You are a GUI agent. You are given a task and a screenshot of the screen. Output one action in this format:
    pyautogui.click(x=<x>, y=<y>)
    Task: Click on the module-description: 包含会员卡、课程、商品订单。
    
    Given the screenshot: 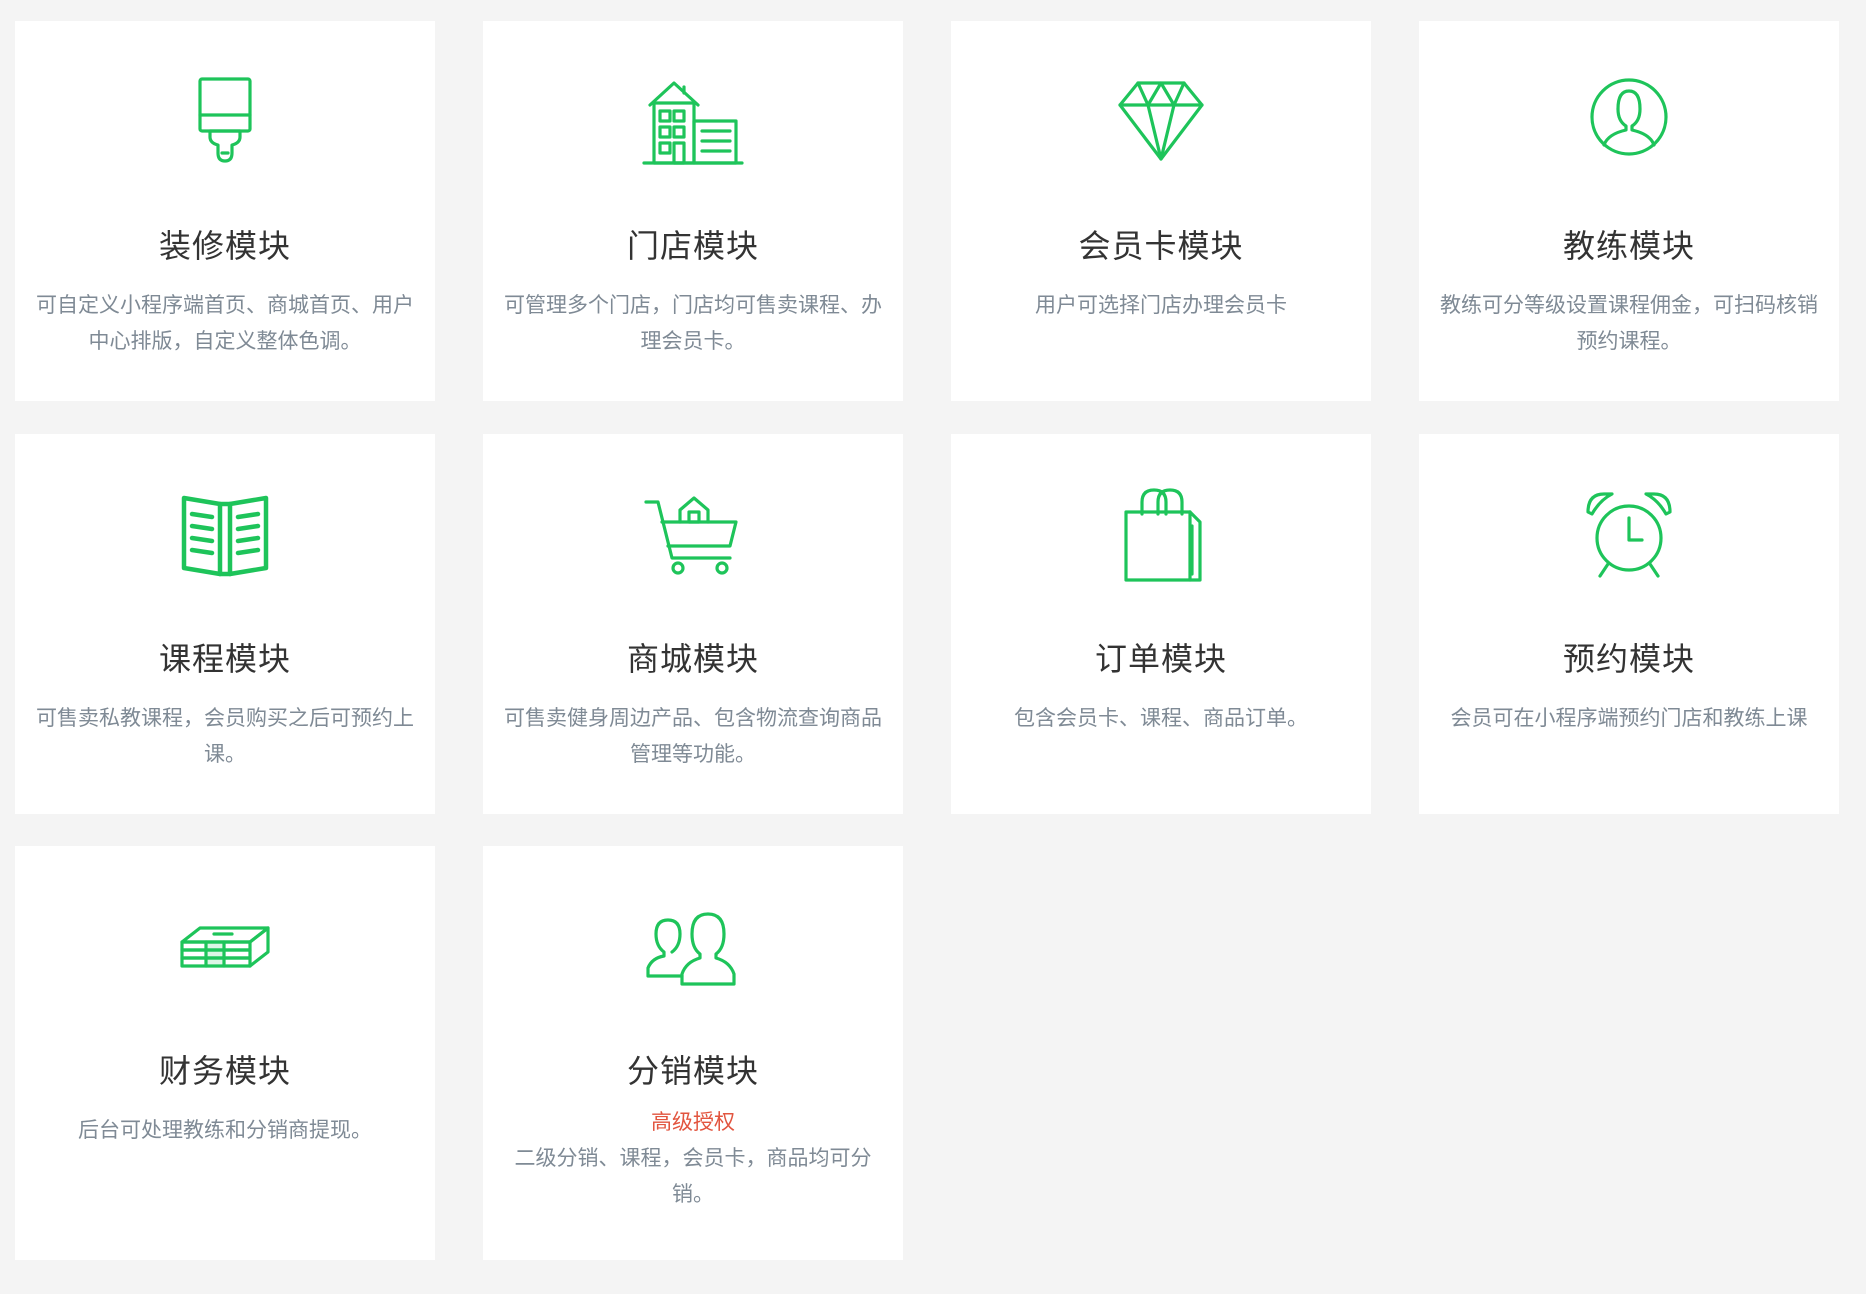 What is the action you would take?
    pyautogui.click(x=1161, y=718)
    